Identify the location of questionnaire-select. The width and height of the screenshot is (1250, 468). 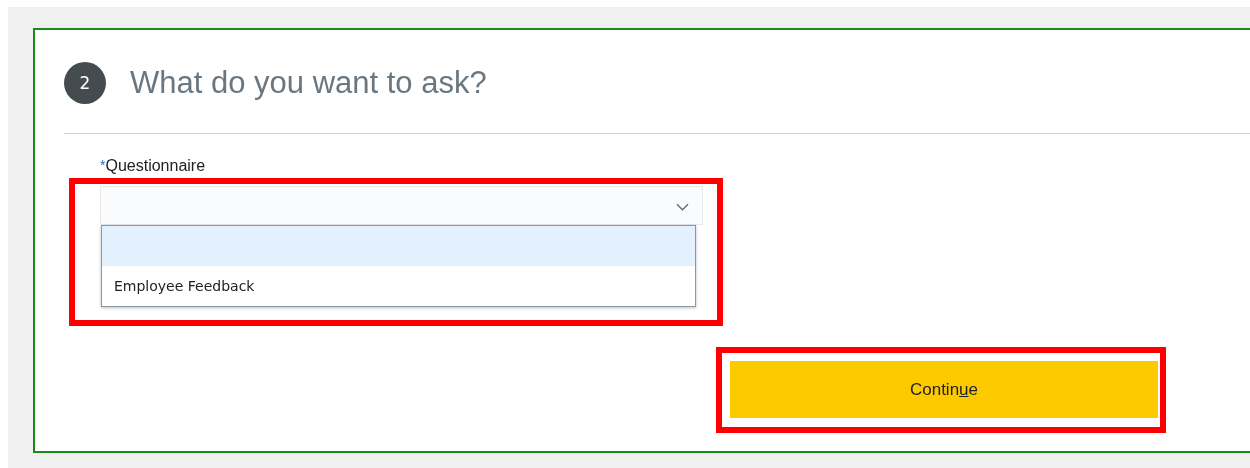
(401, 205).